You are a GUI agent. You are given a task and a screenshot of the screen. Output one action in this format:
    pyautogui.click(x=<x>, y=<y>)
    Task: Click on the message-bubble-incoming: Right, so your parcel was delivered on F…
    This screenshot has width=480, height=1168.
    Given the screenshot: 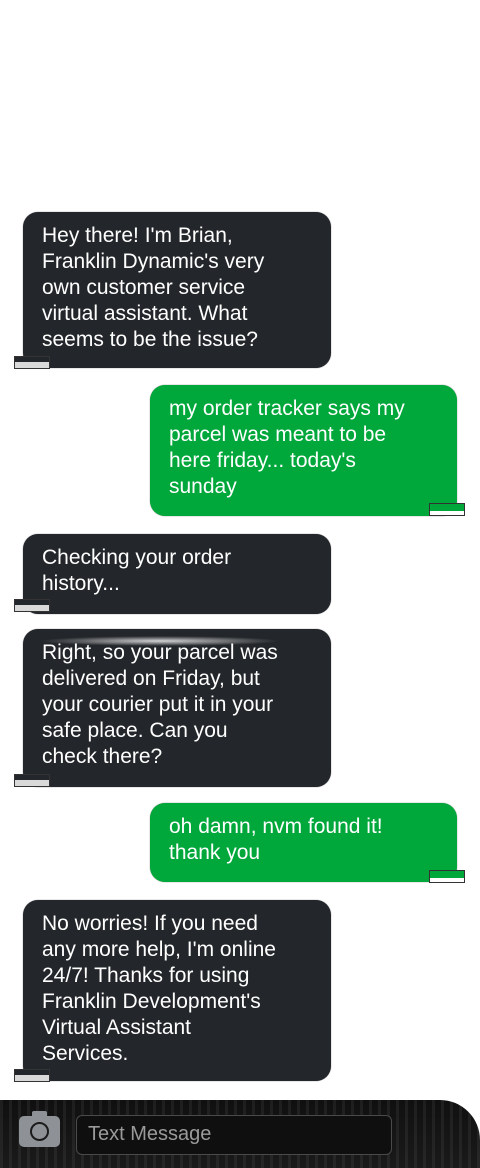 What is the action you would take?
    pyautogui.click(x=177, y=708)
    